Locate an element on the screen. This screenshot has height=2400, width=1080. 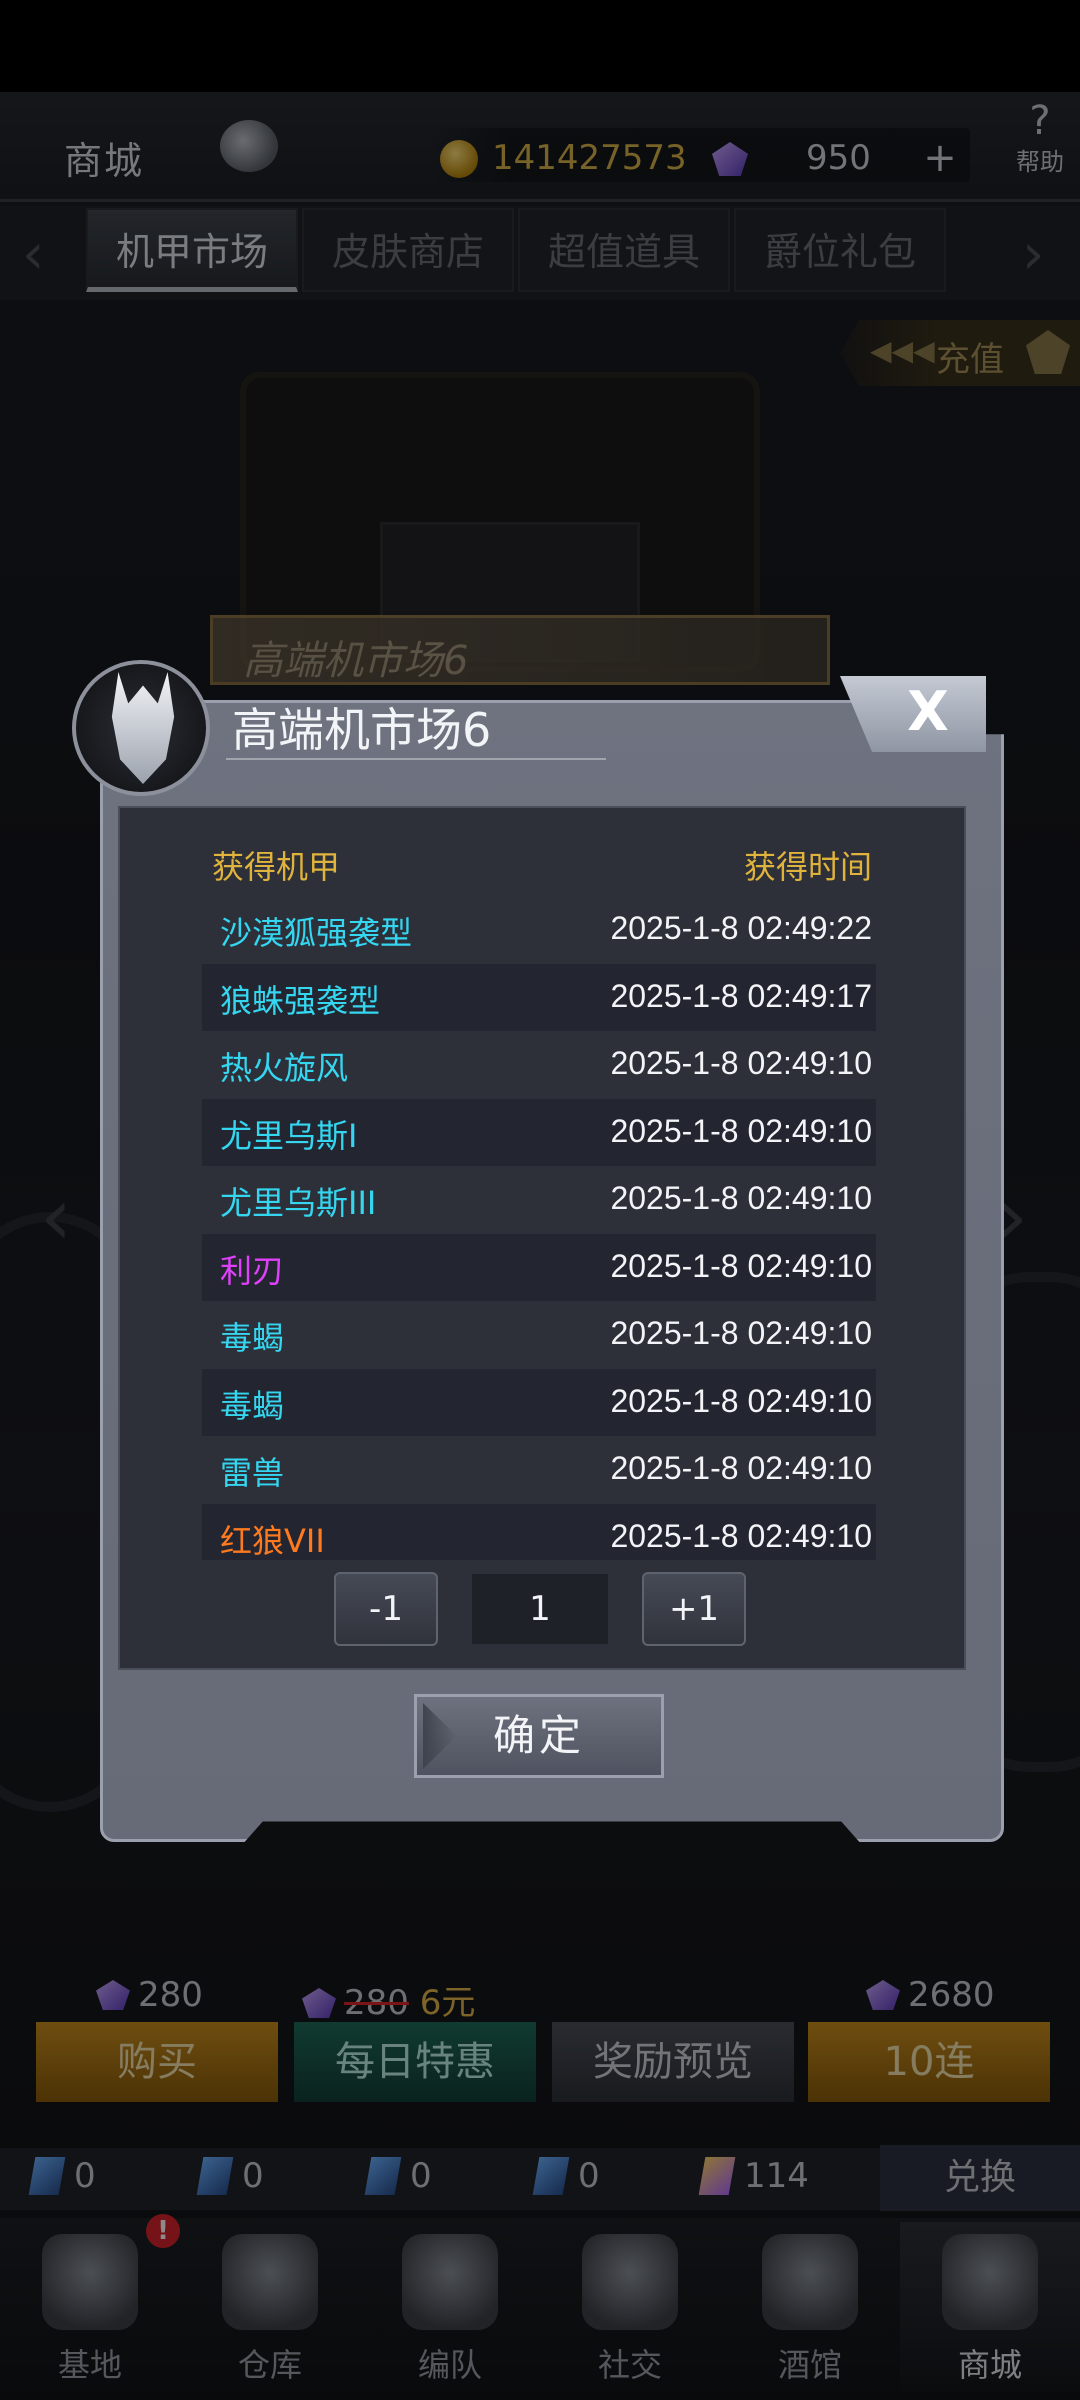
record-row: 尤里乌斯III 2025-1-8 02:49:10 is located at coordinates (539, 1200).